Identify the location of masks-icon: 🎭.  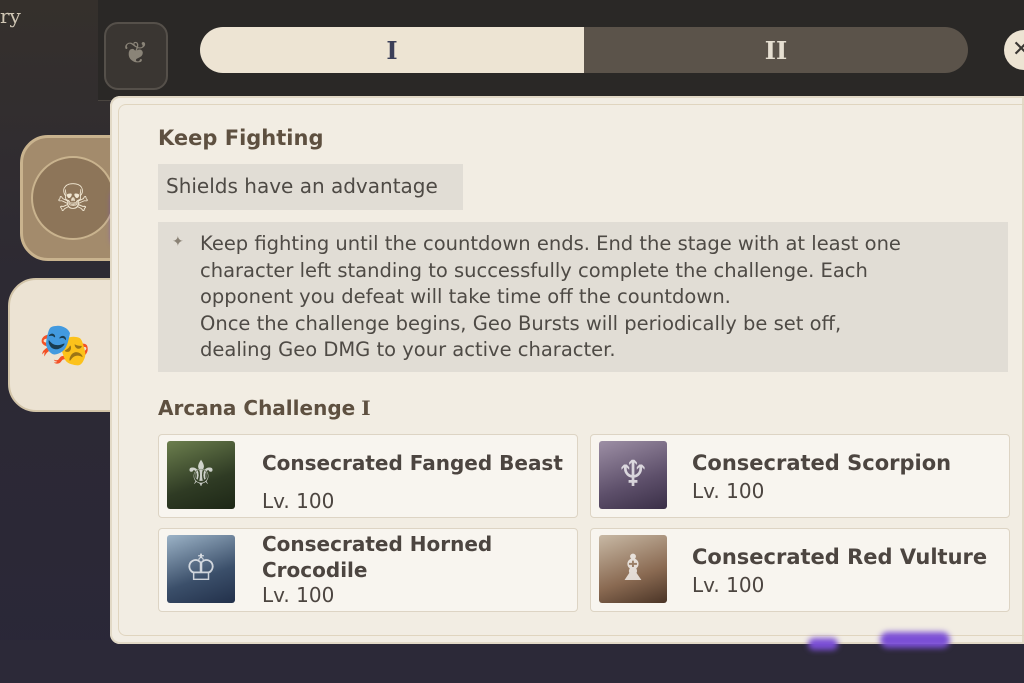
(65, 344).